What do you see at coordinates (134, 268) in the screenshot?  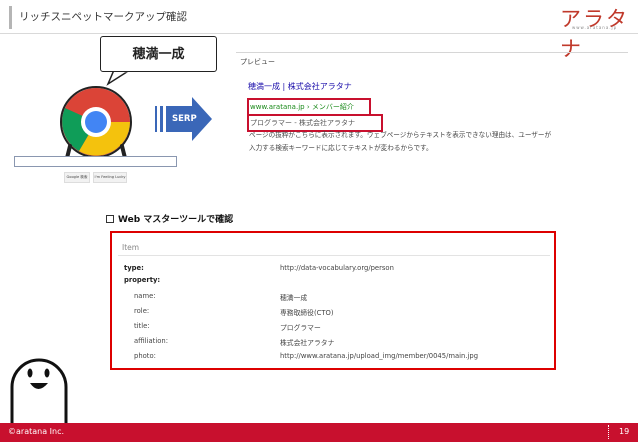 I see `type-label: type:` at bounding box center [134, 268].